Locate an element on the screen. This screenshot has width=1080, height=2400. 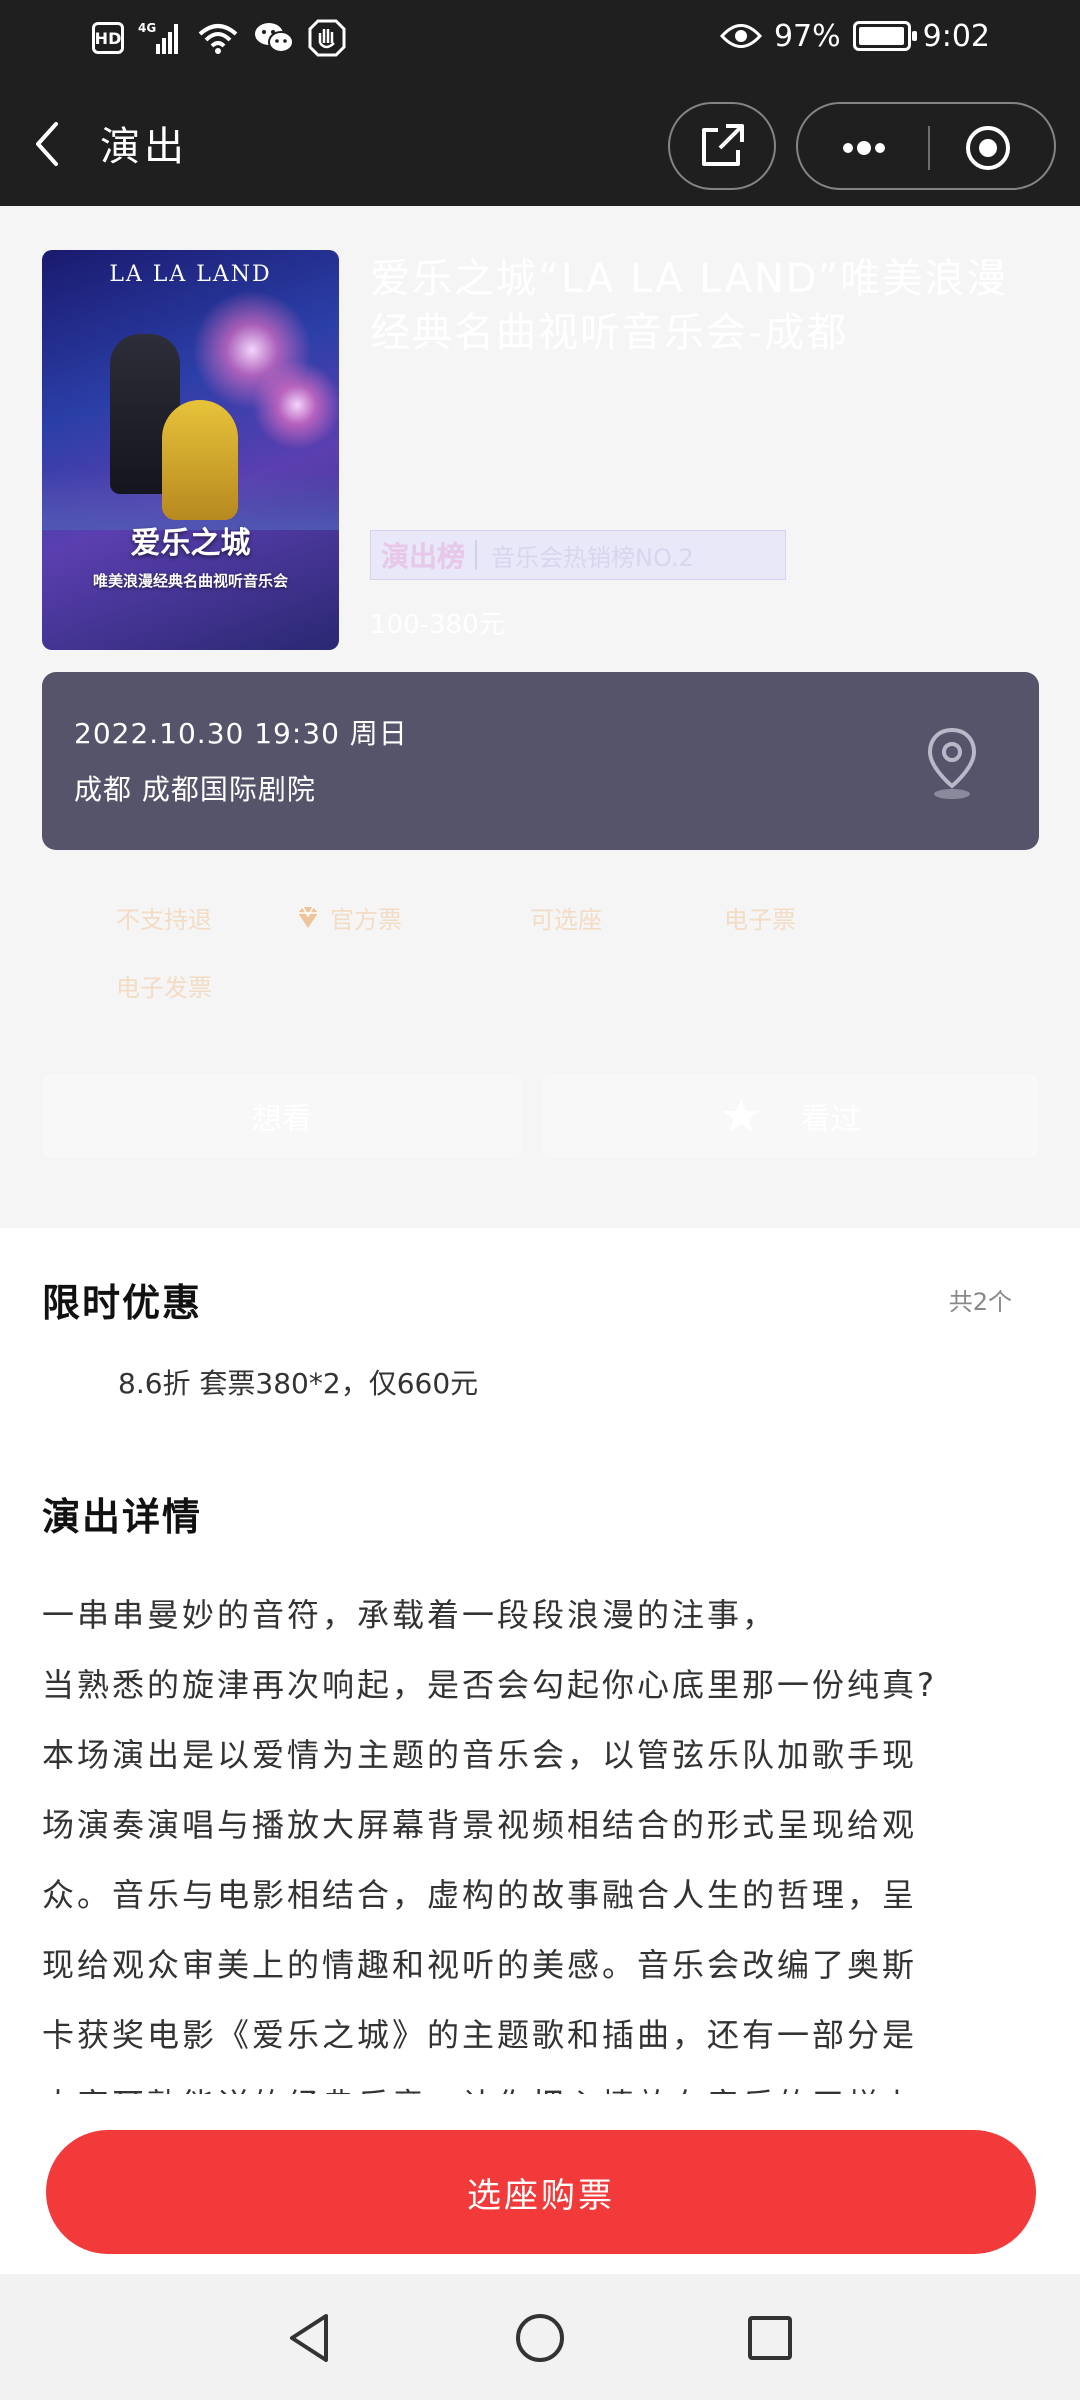
location-pin-icon is located at coordinates (952, 764).